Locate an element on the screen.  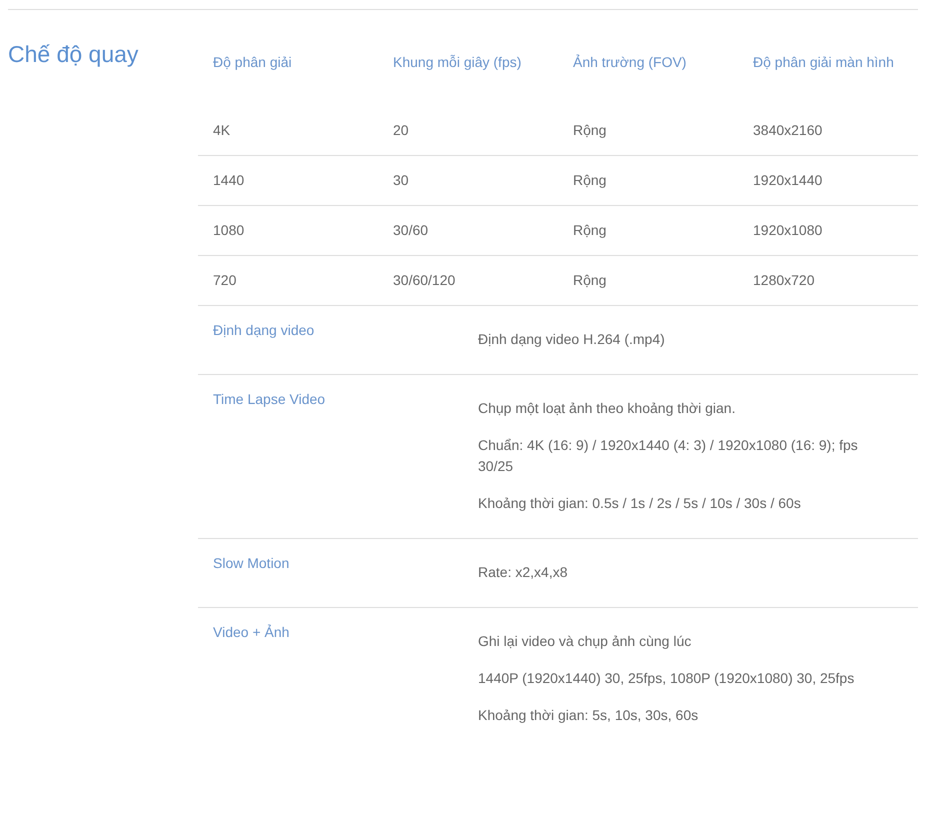
spec-value: Chuẩn: 4K (16: 9) / 1920x1440 (4: 3) / 1920x1080 (16: 9); fps 30/25 is located at coordinates (668, 456).